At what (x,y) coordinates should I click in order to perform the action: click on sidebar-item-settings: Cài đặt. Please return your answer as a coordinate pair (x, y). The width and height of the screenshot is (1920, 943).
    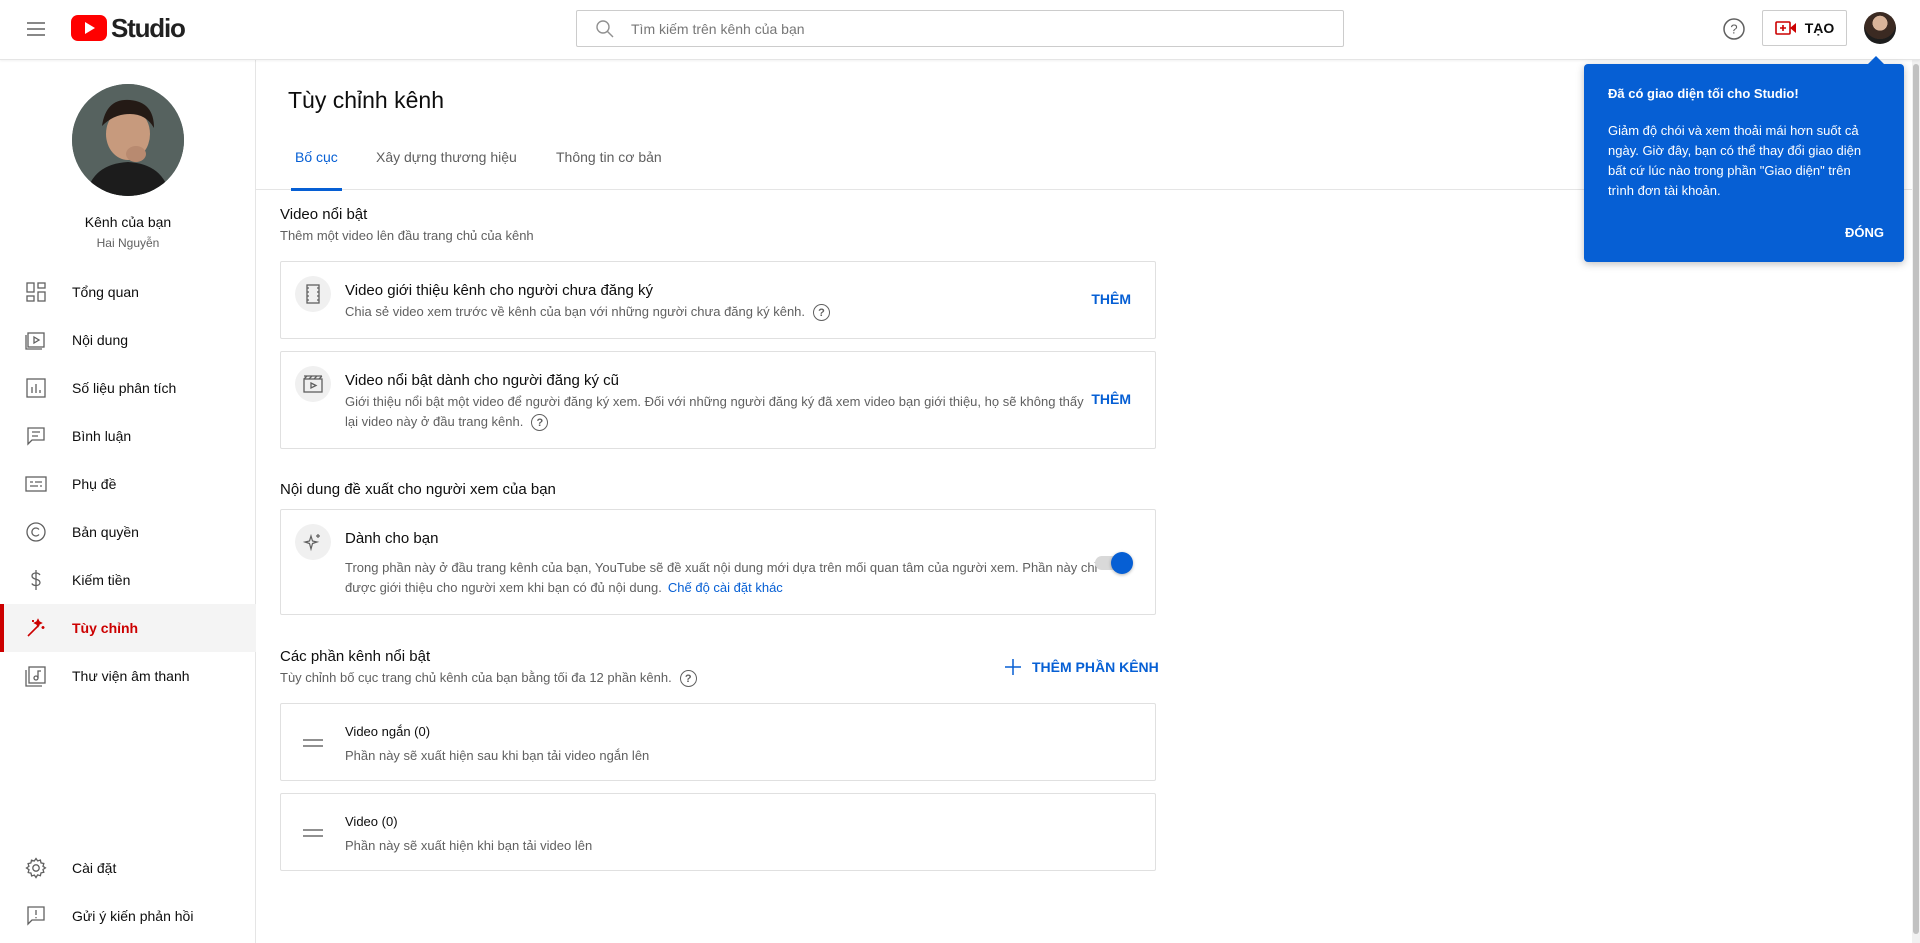
    Looking at the image, I should click on (128, 868).